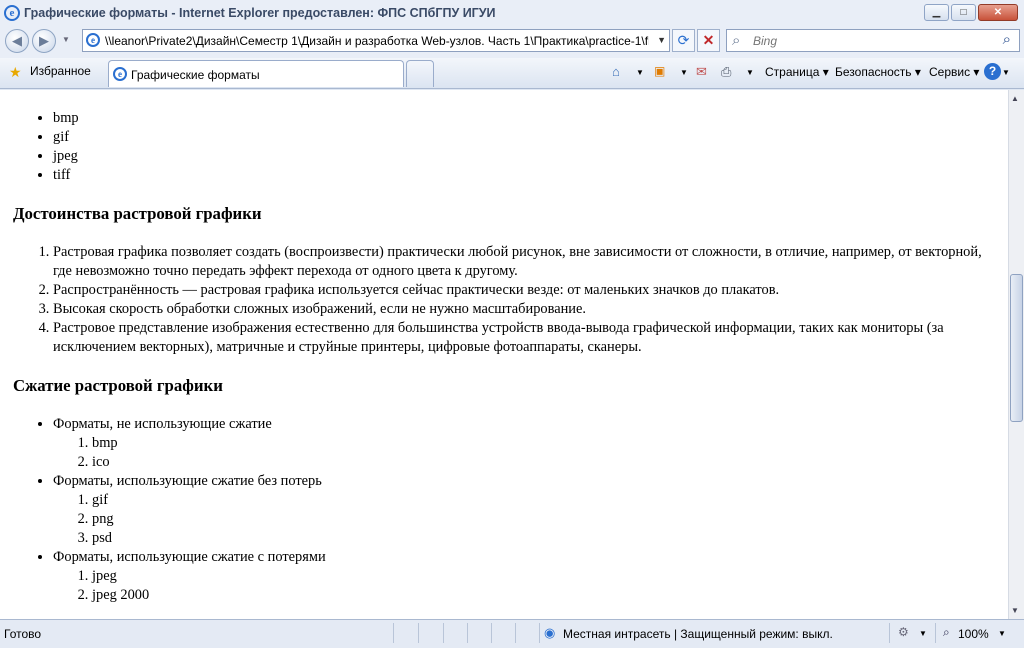 The height and width of the screenshot is (648, 1024). What do you see at coordinates (873, 72) in the screenshot?
I see `safety-menu-label: Безопасность` at bounding box center [873, 72].